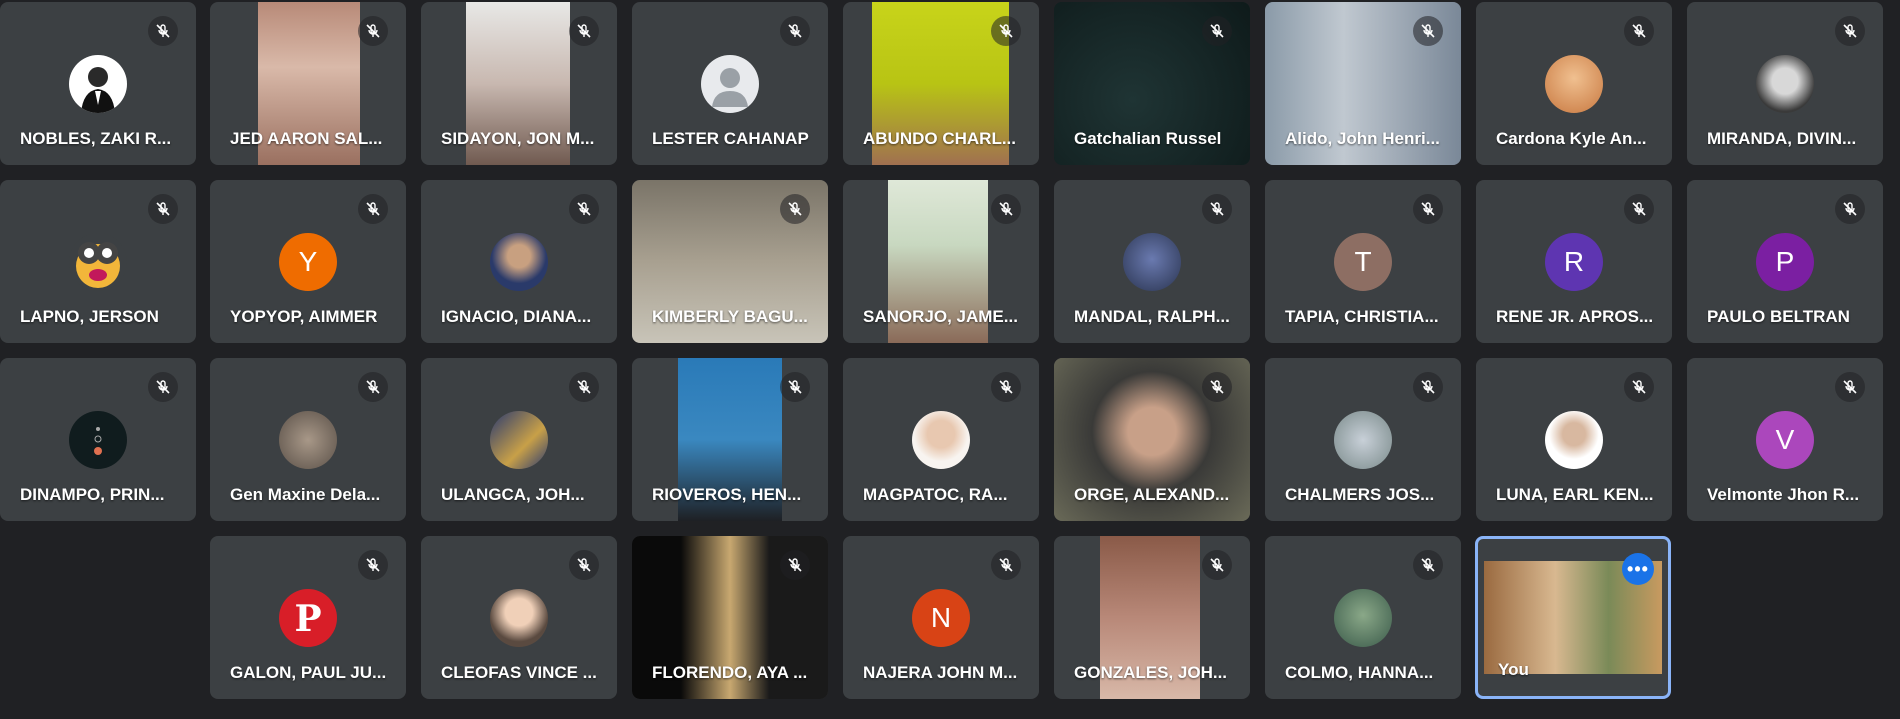  Describe the element at coordinates (1778, 316) in the screenshot. I see `participant-name: PAULO BELTRAN` at that location.